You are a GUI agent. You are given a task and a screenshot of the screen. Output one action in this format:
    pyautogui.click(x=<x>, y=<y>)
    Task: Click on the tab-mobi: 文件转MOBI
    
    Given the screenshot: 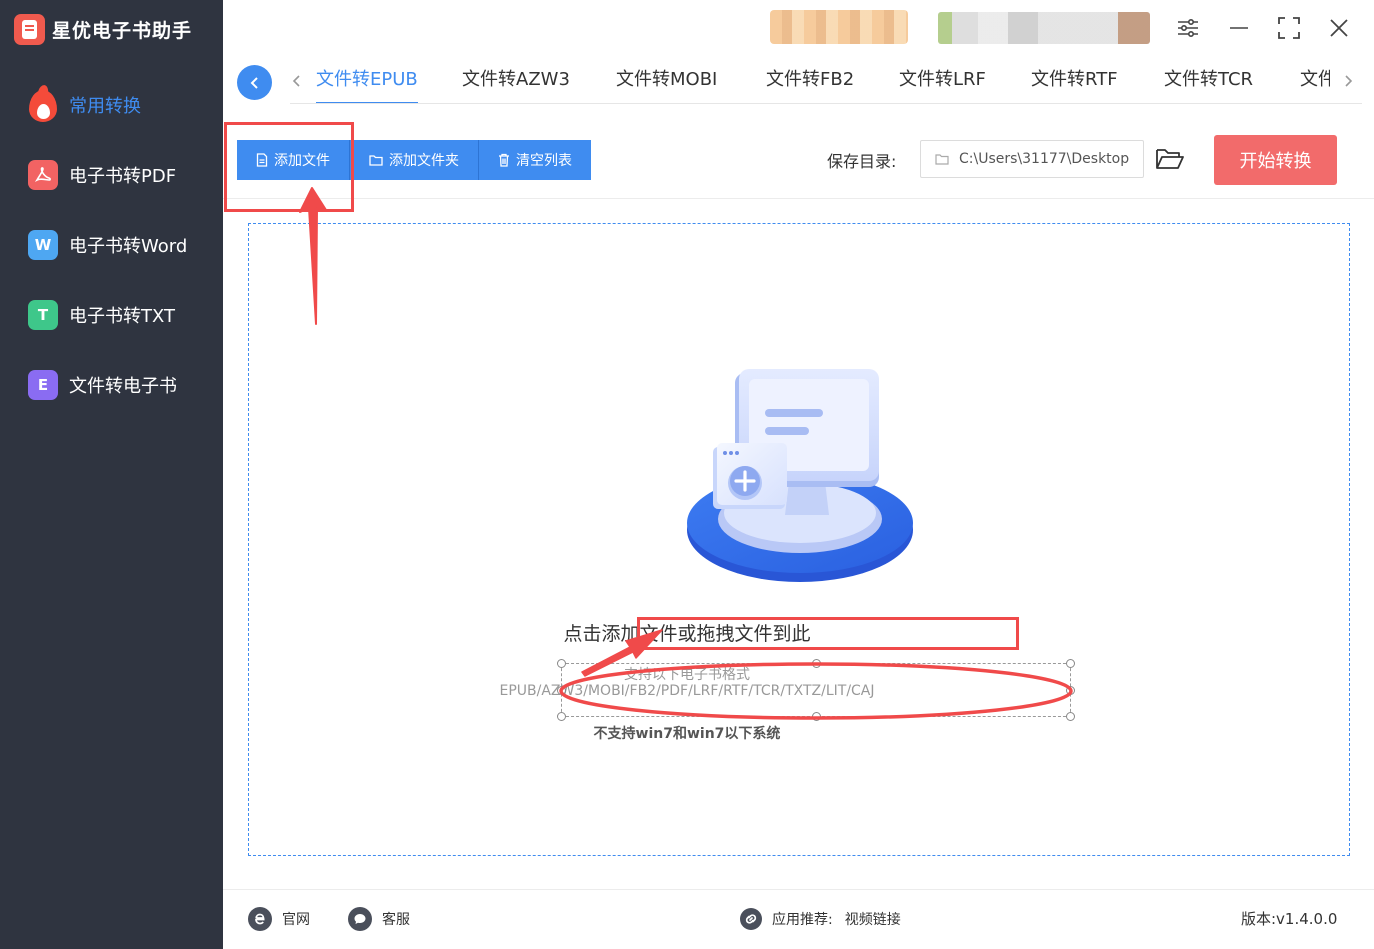 What is the action you would take?
    pyautogui.click(x=666, y=81)
    